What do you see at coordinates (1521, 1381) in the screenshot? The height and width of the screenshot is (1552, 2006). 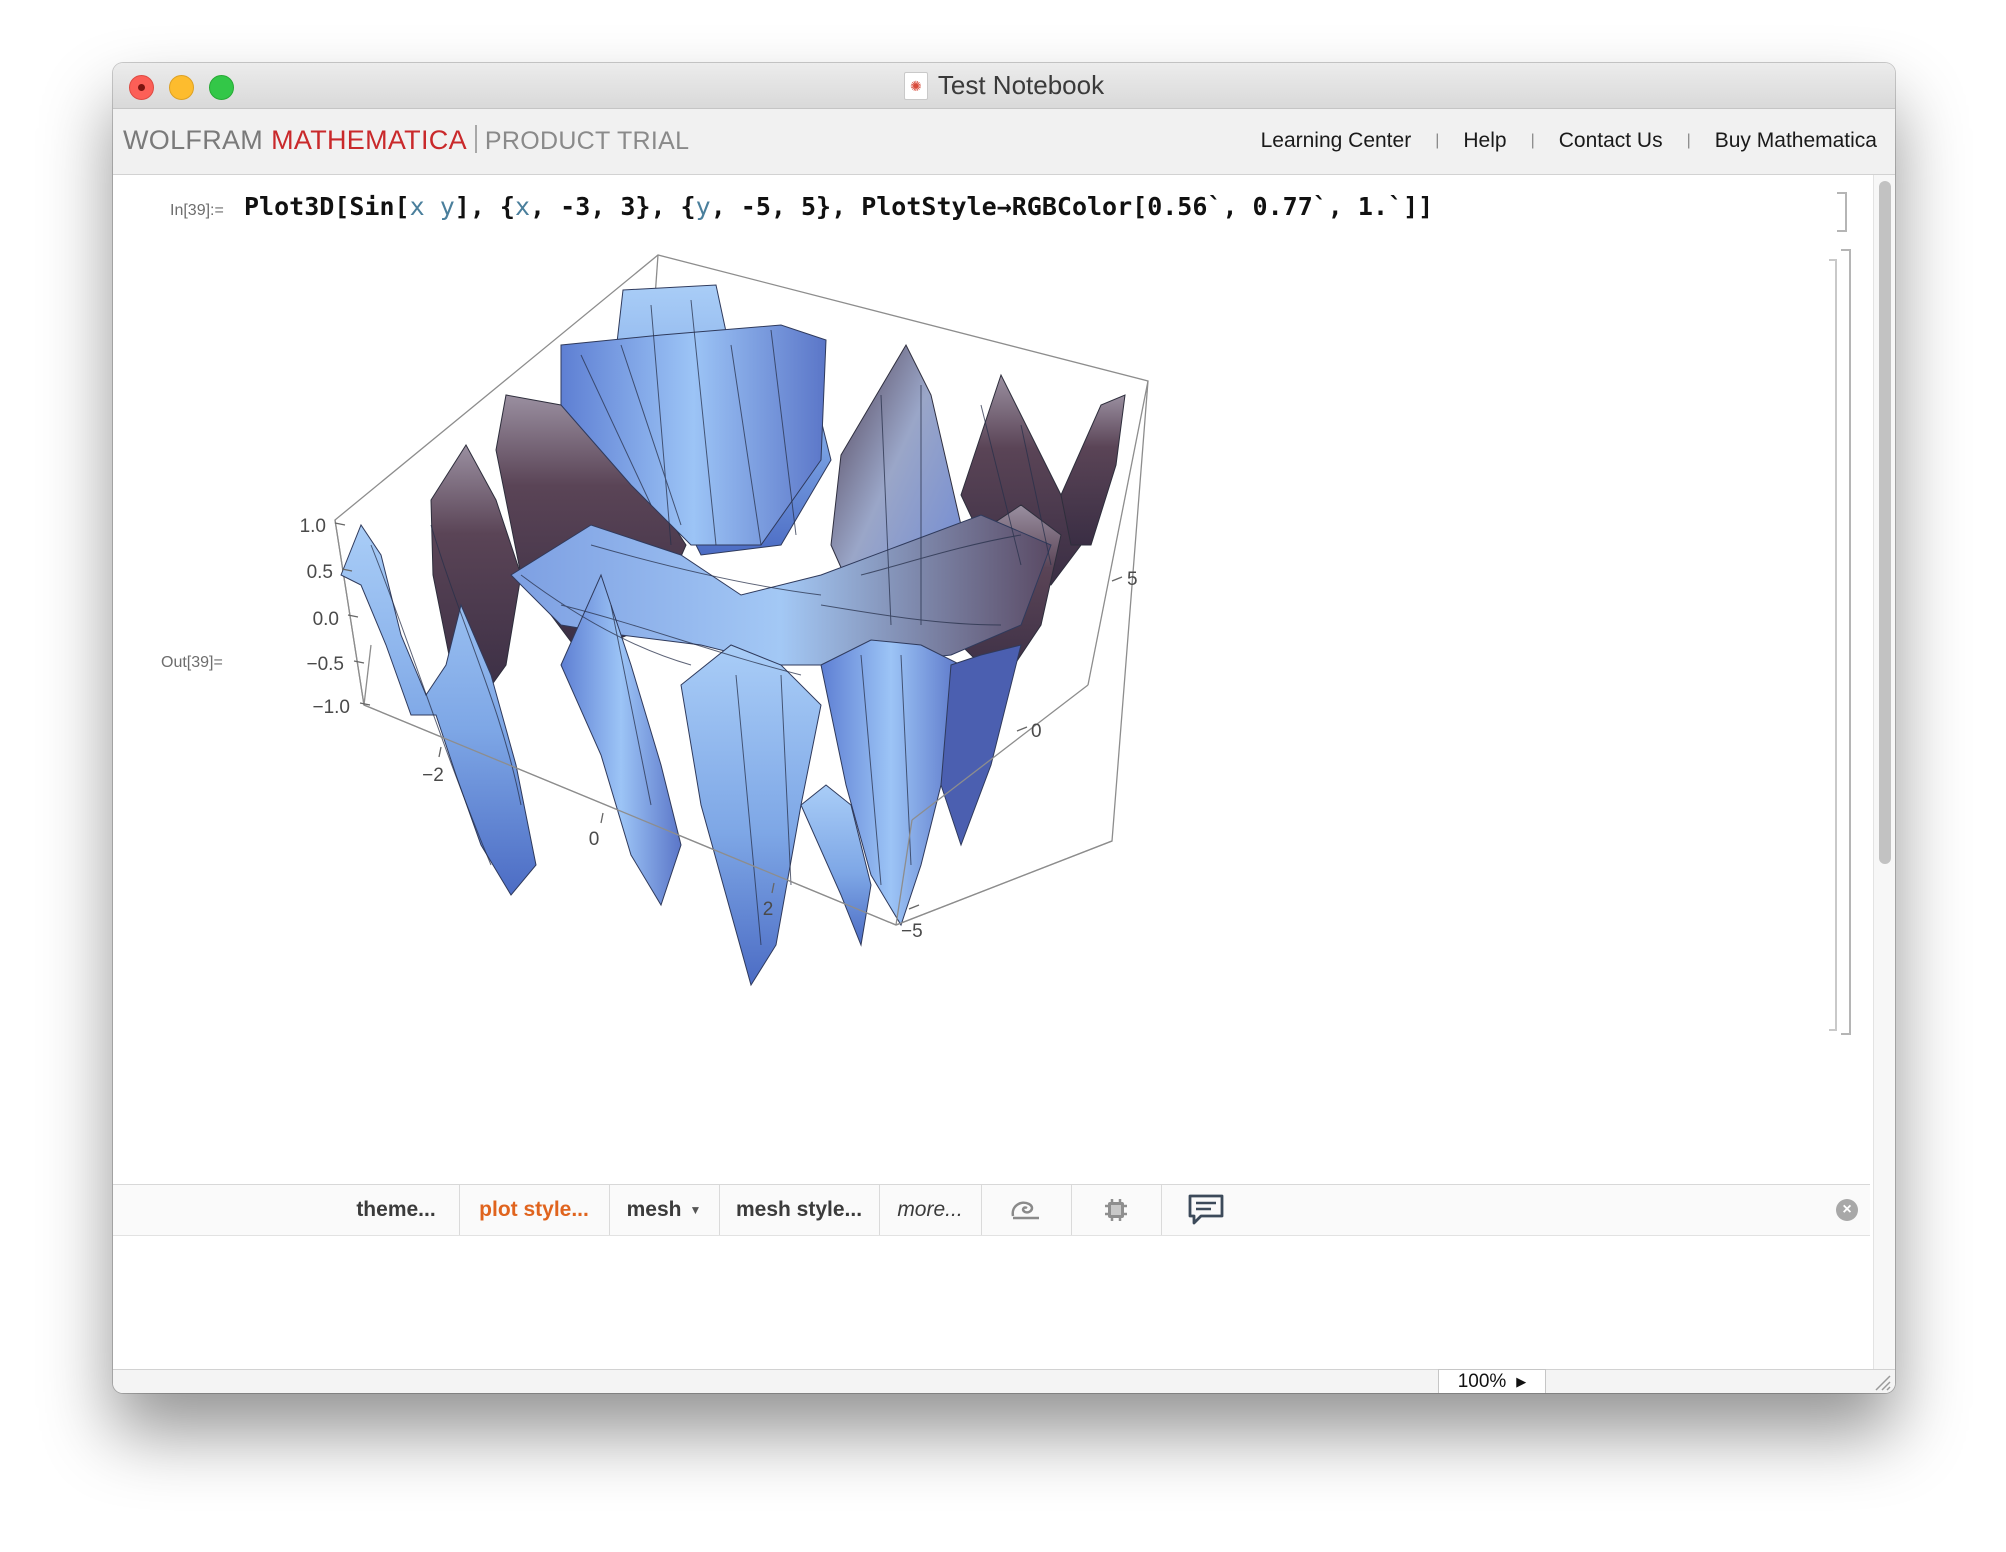 I see `zoom-menu-arrow-icon: ▶` at bounding box center [1521, 1381].